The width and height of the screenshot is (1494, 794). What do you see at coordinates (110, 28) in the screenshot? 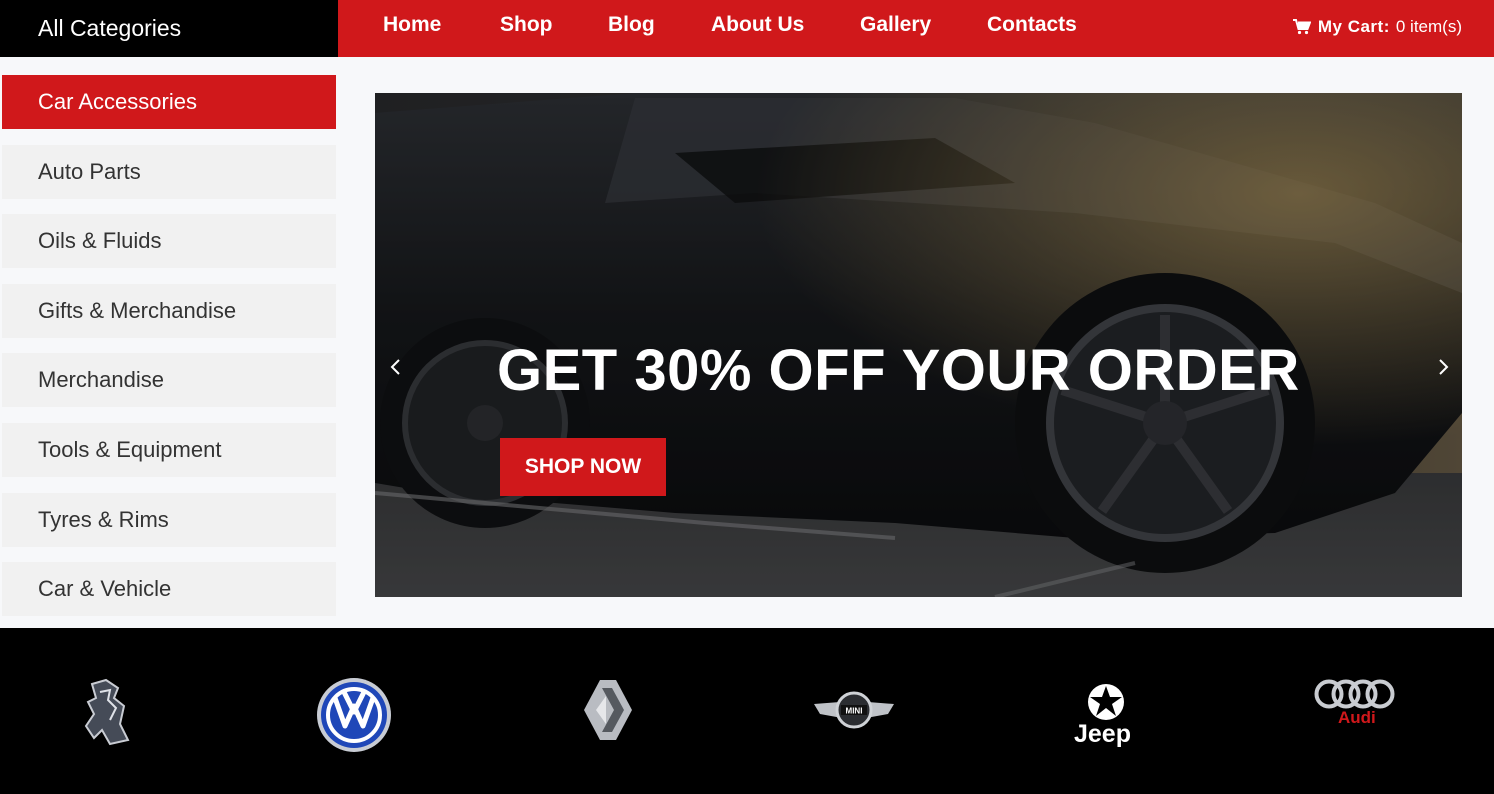
I see `all-categories-title: All Categories` at bounding box center [110, 28].